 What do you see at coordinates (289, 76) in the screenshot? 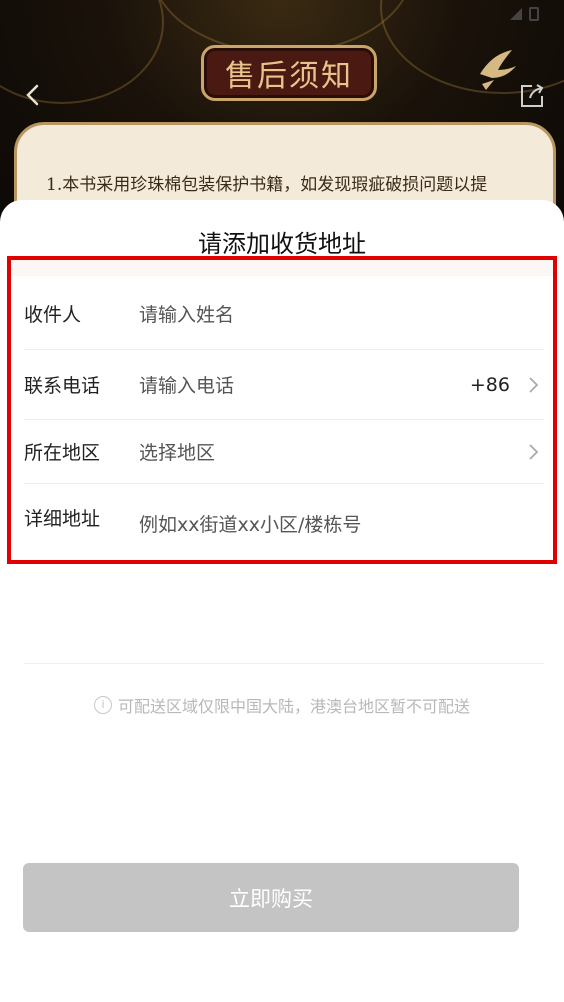
I see `banner-title: 售后须知` at bounding box center [289, 76].